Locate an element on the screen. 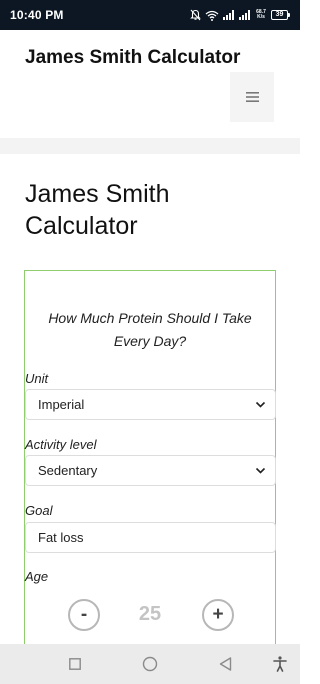 This screenshot has height=684, width=320. battery-icon: 39 is located at coordinates (280, 15).